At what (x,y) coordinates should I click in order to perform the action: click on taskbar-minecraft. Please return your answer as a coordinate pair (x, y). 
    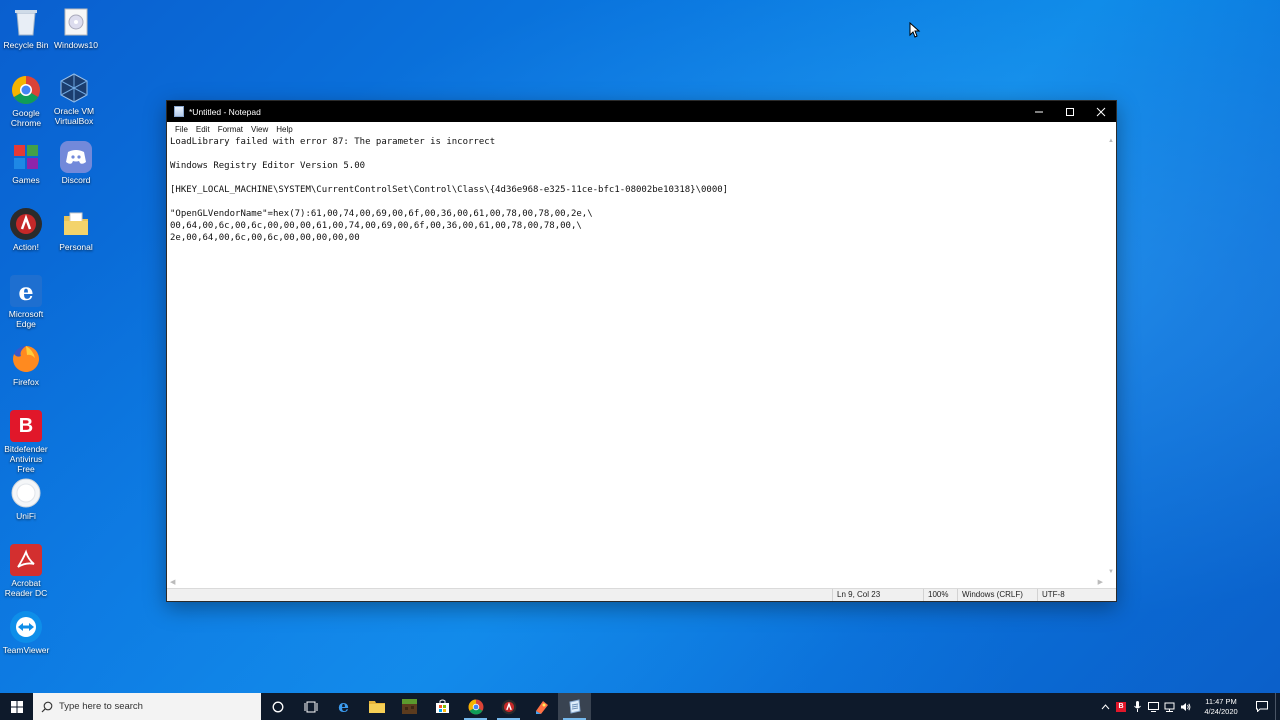
    Looking at the image, I should click on (409, 706).